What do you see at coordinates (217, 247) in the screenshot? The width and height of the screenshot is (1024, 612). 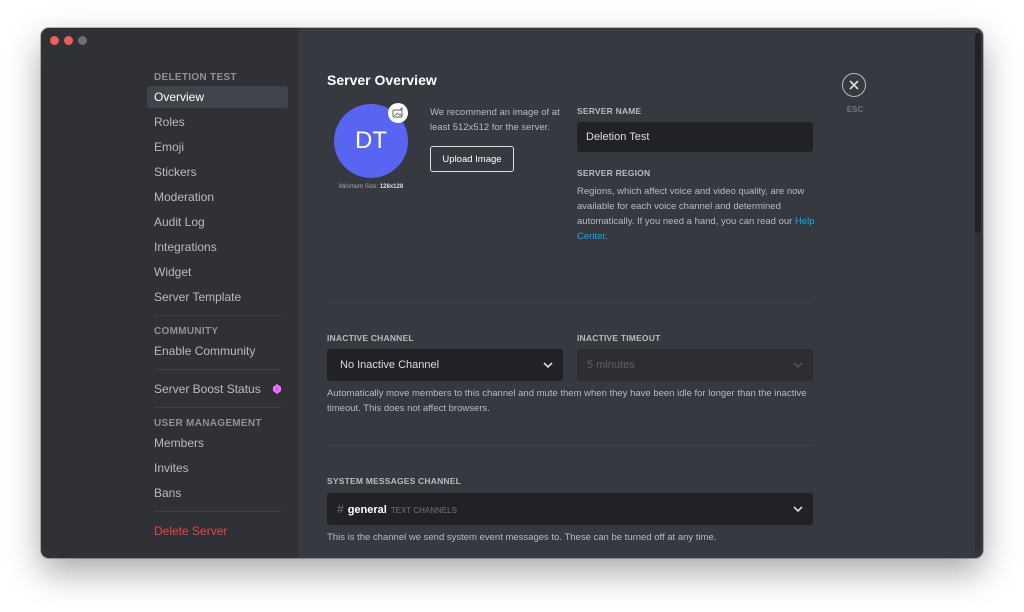 I see `sidebar-item-integrations: Integrations` at bounding box center [217, 247].